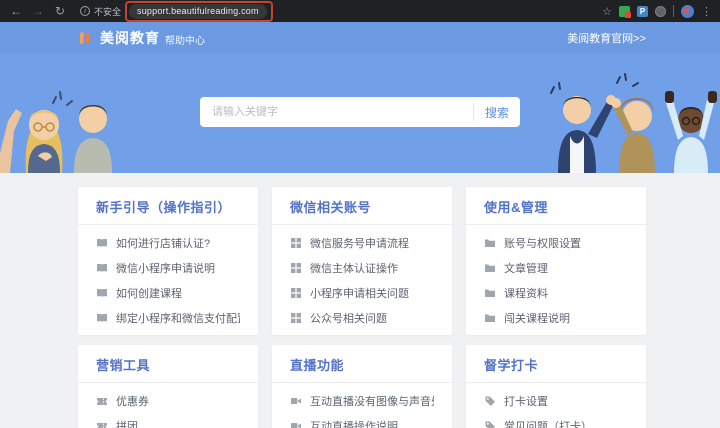 Image resolution: width=720 pixels, height=428 pixels. I want to click on card-item-label: 闯关课程说明, so click(537, 318).